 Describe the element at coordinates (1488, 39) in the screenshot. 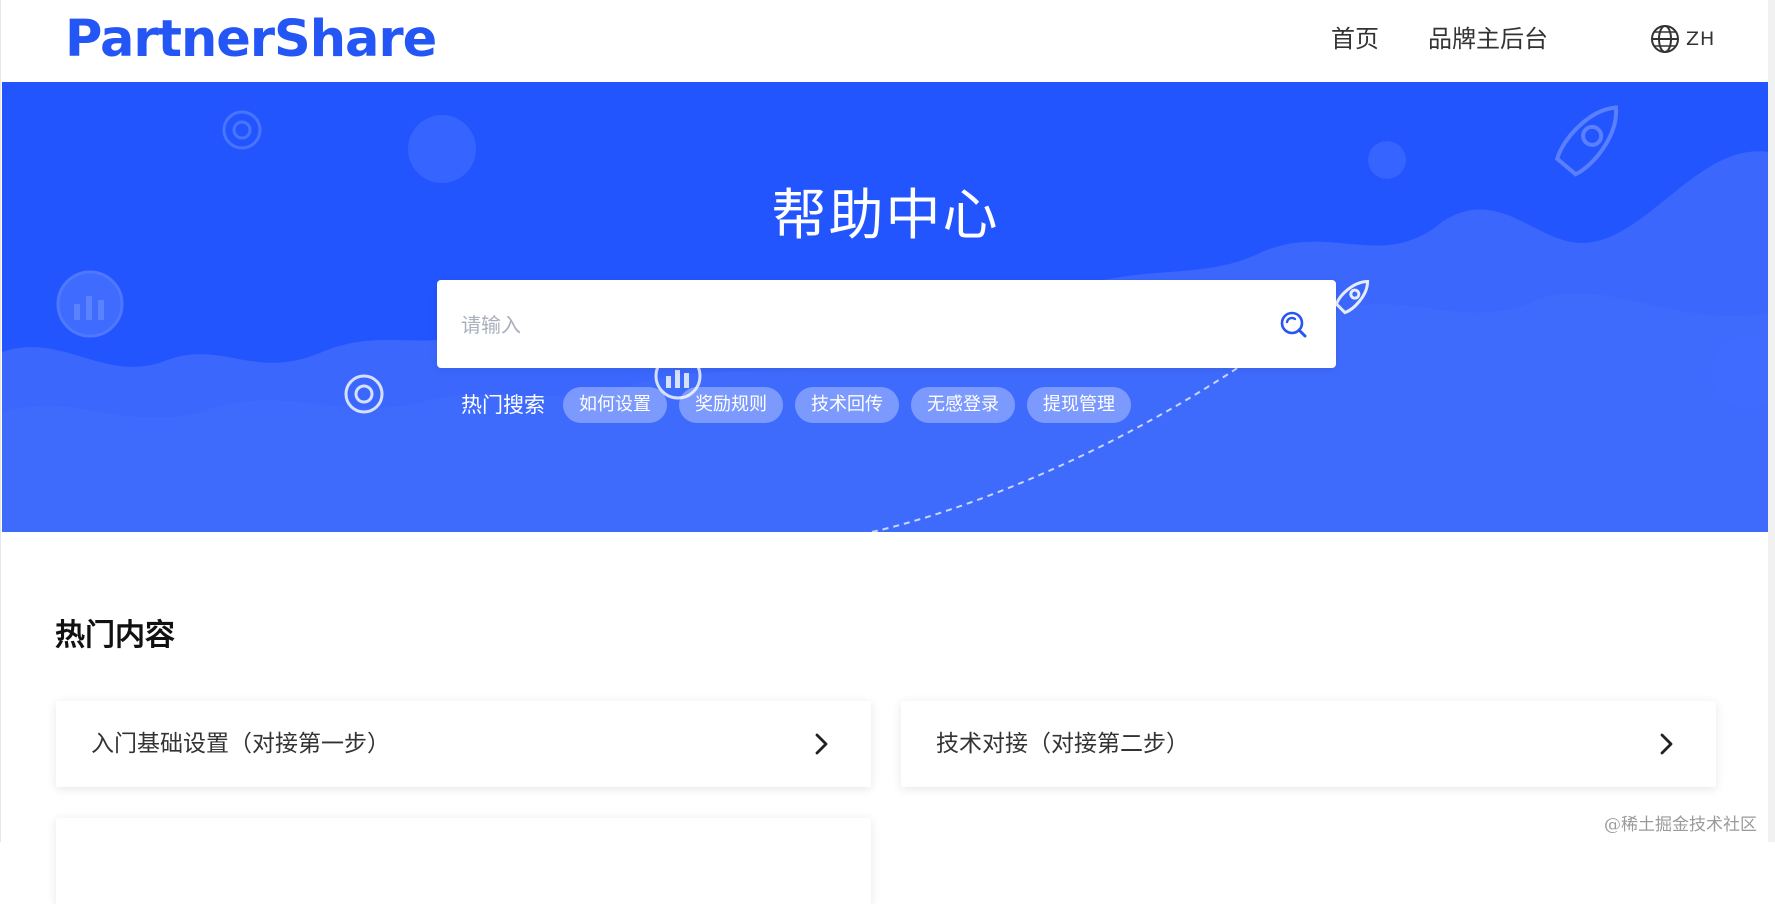

I see `nav-brand-admin-link: 品牌主后台` at that location.